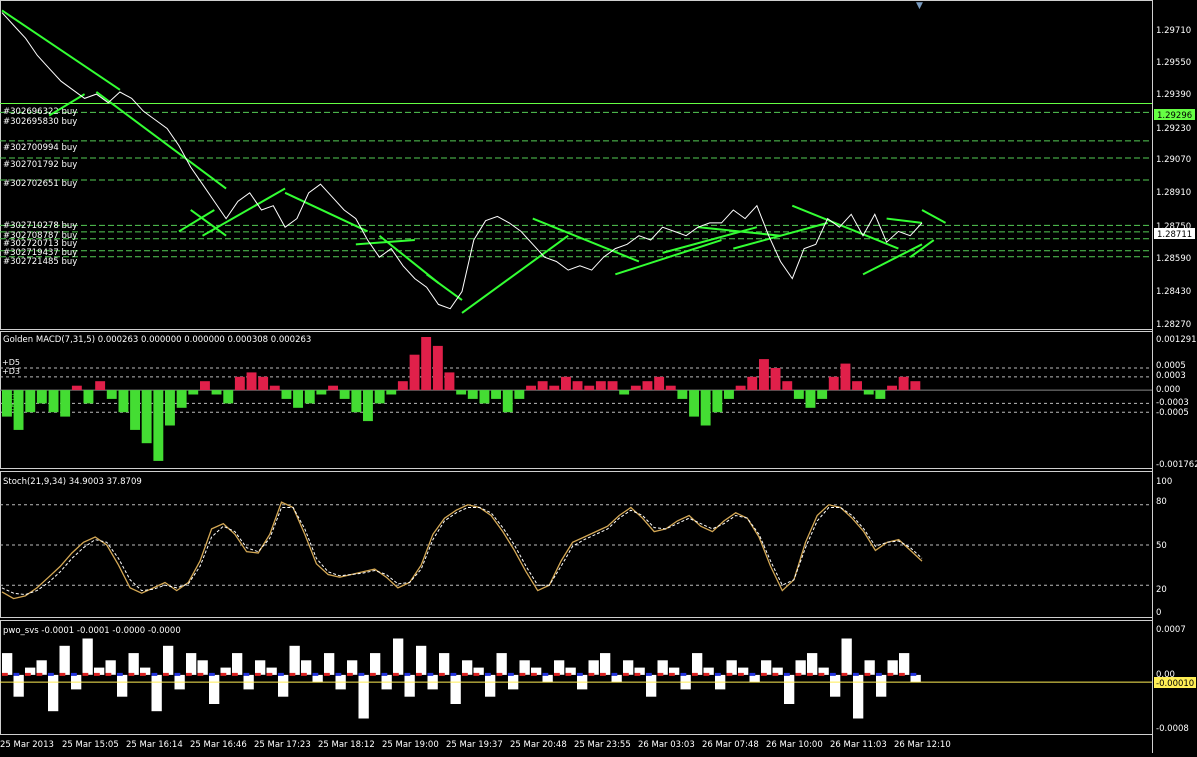 The image size is (1197, 757). I want to click on time-tick-label: 25 Mar 15:05, so click(90, 745).